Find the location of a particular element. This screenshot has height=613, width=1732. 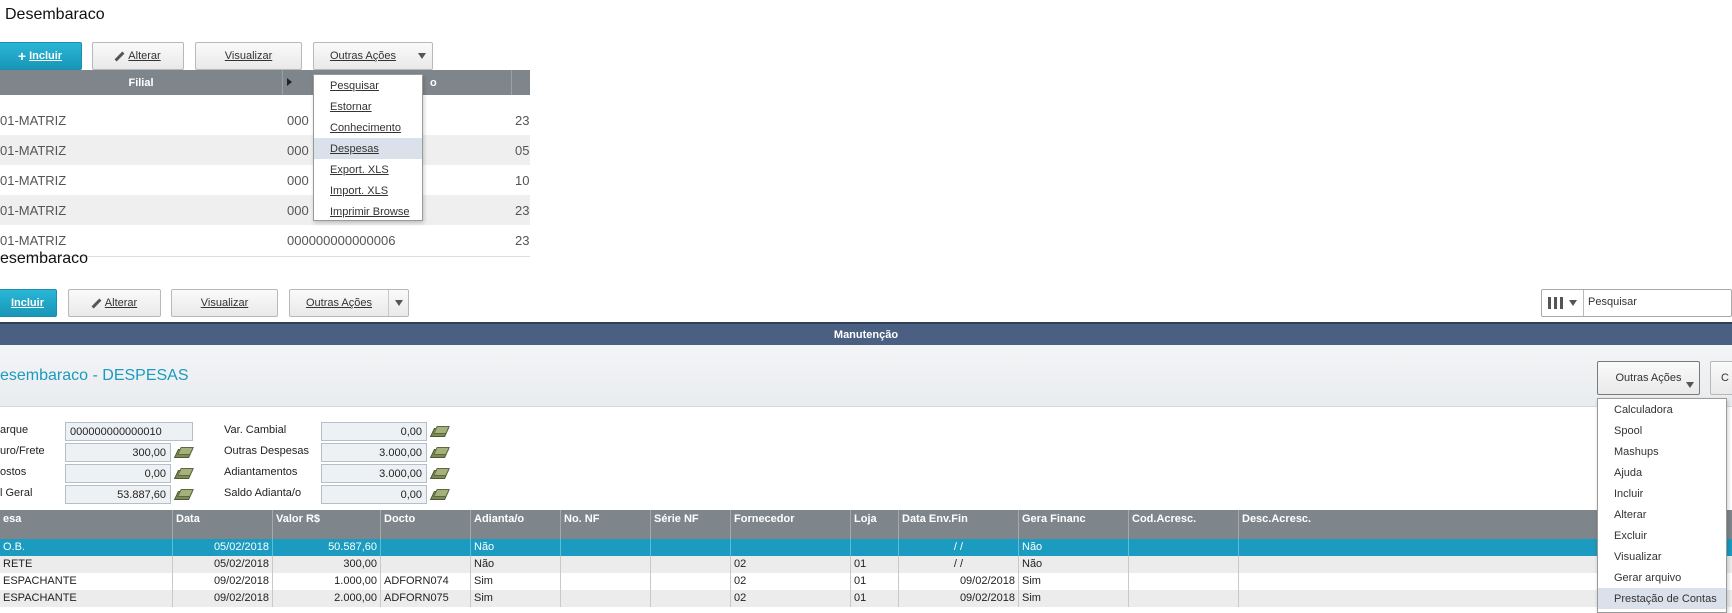

cell-despesa: RETE is located at coordinates (86, 564).